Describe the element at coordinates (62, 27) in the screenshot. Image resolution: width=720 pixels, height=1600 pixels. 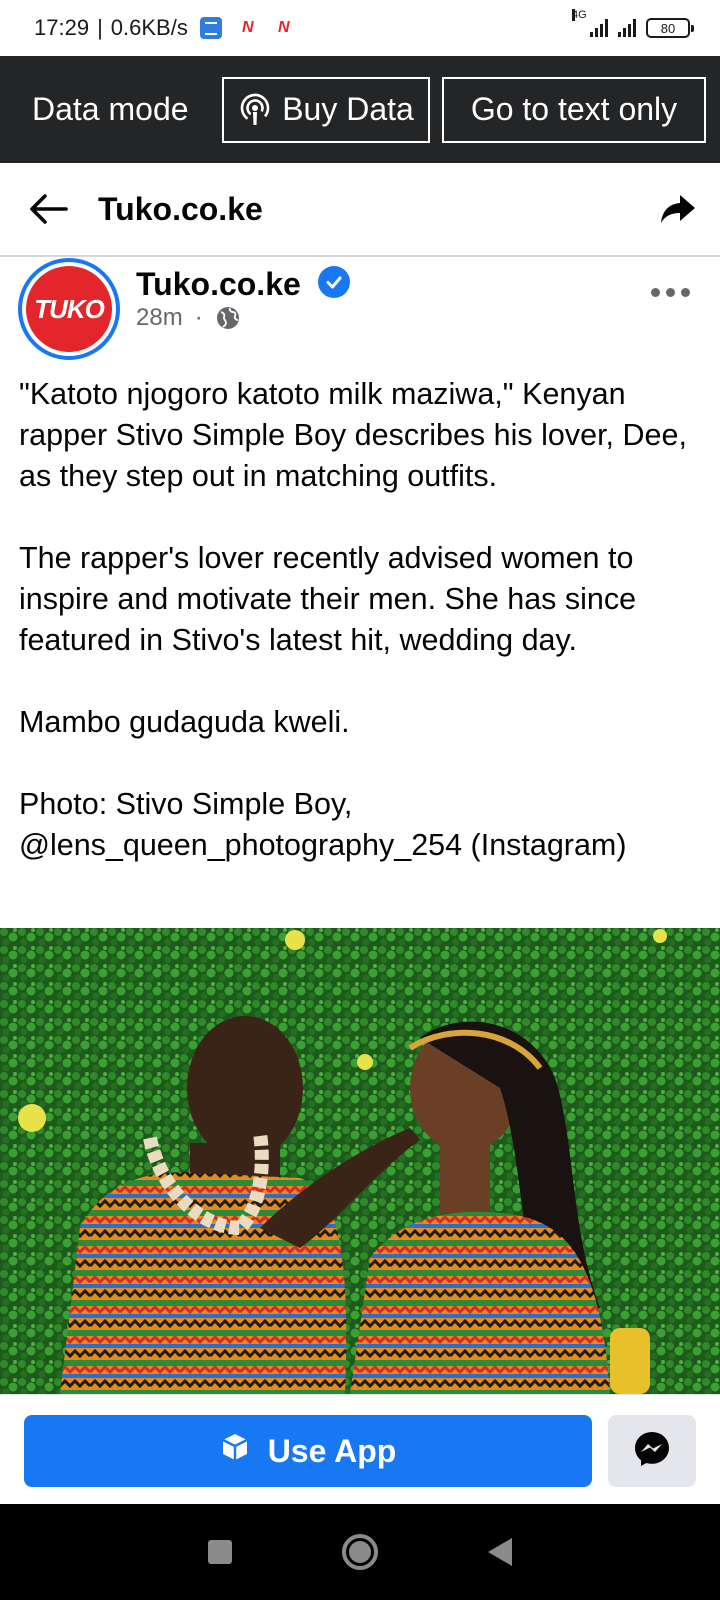
I see `status-time: 17:29` at that location.